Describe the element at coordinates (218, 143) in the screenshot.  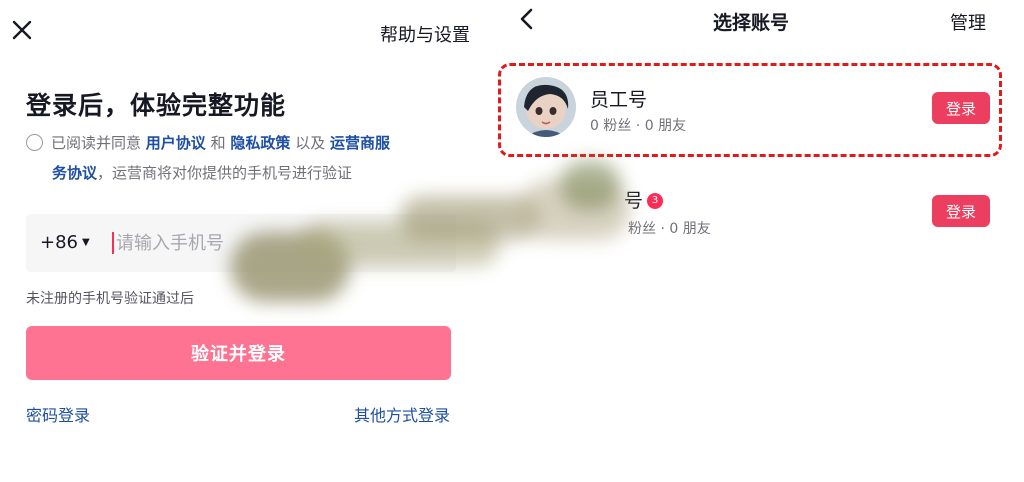
I see `and-text: 和` at that location.